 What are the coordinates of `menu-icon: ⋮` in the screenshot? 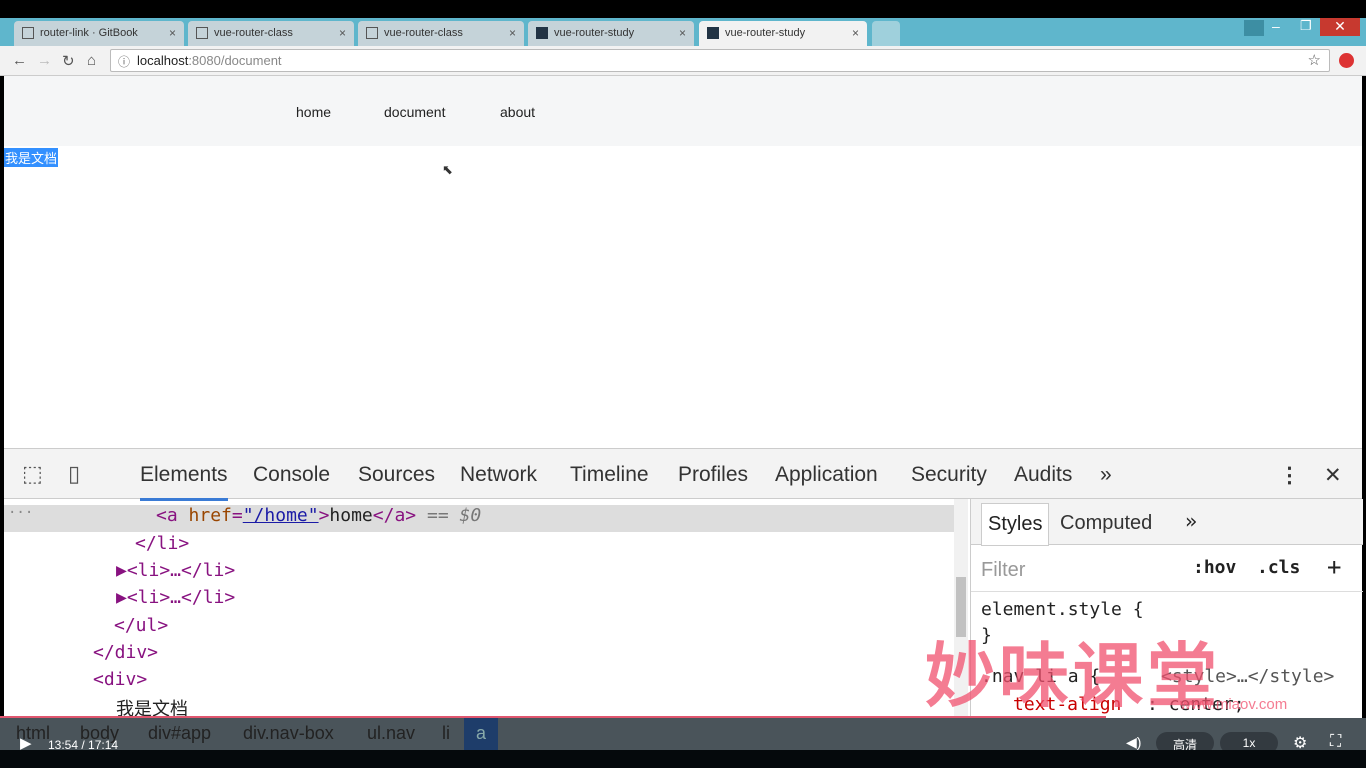 It's located at (1289, 475).